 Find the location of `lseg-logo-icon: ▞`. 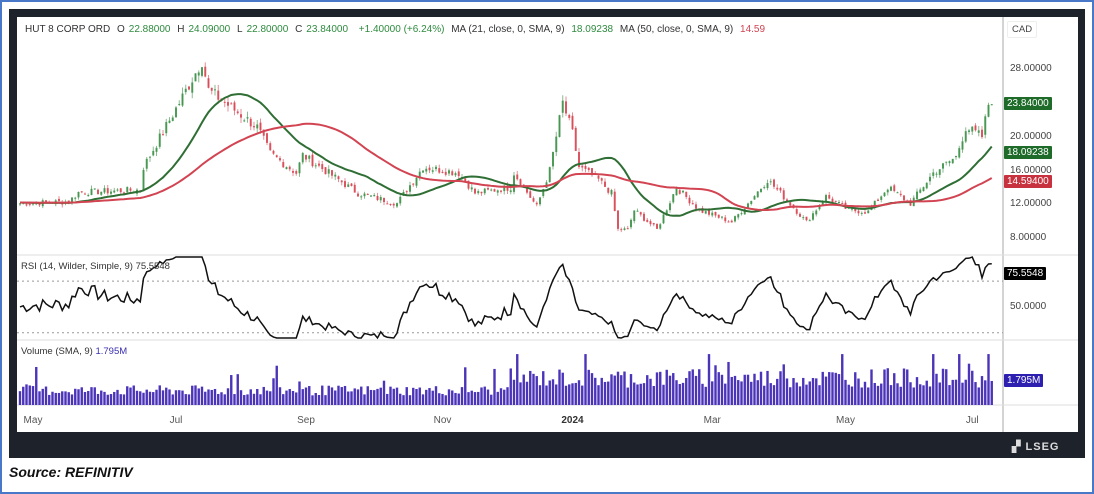

lseg-logo-icon: ▞ is located at coordinates (1019, 447).